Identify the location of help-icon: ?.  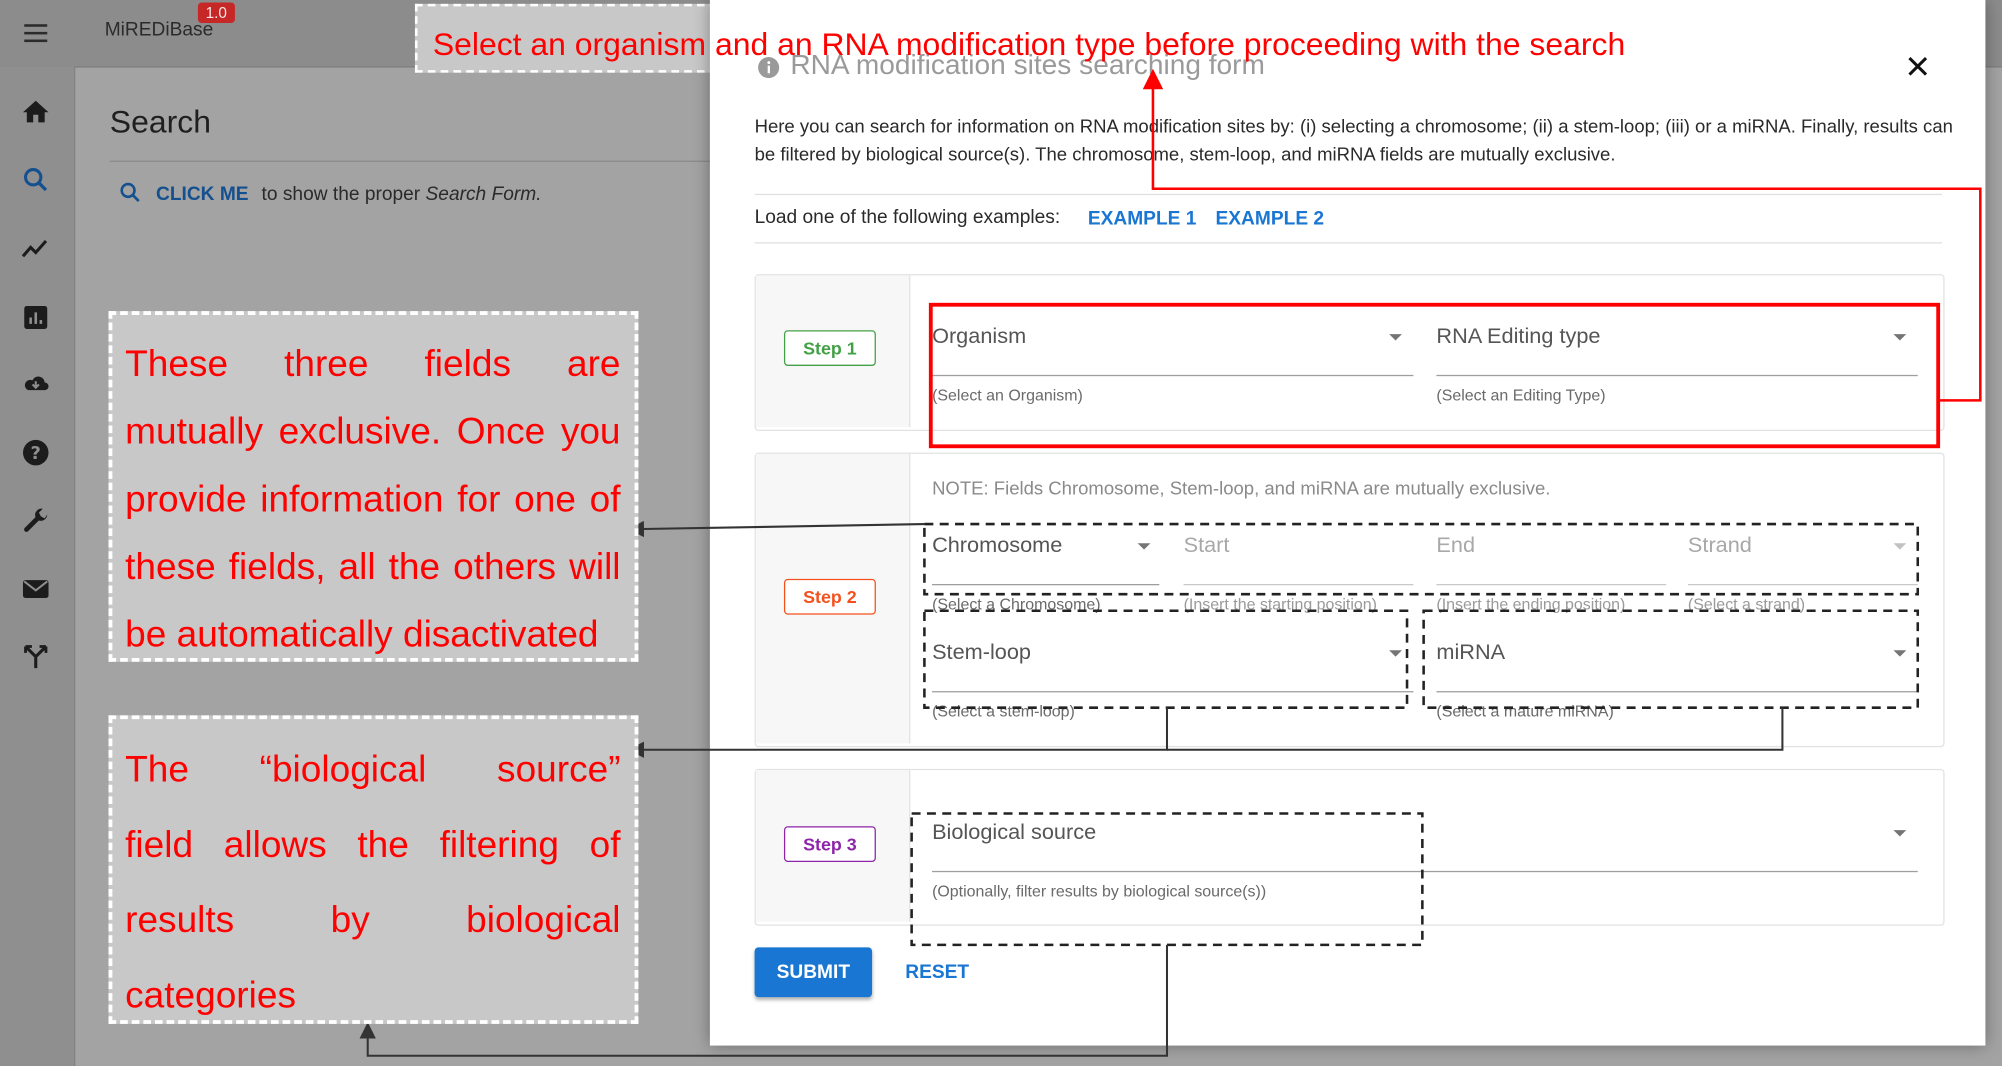
(35, 452).